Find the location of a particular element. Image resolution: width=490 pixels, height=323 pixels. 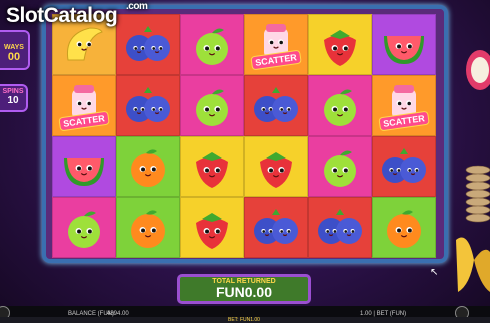

bet-footer-text: BET: FUN1.00 is located at coordinates (244, 320).